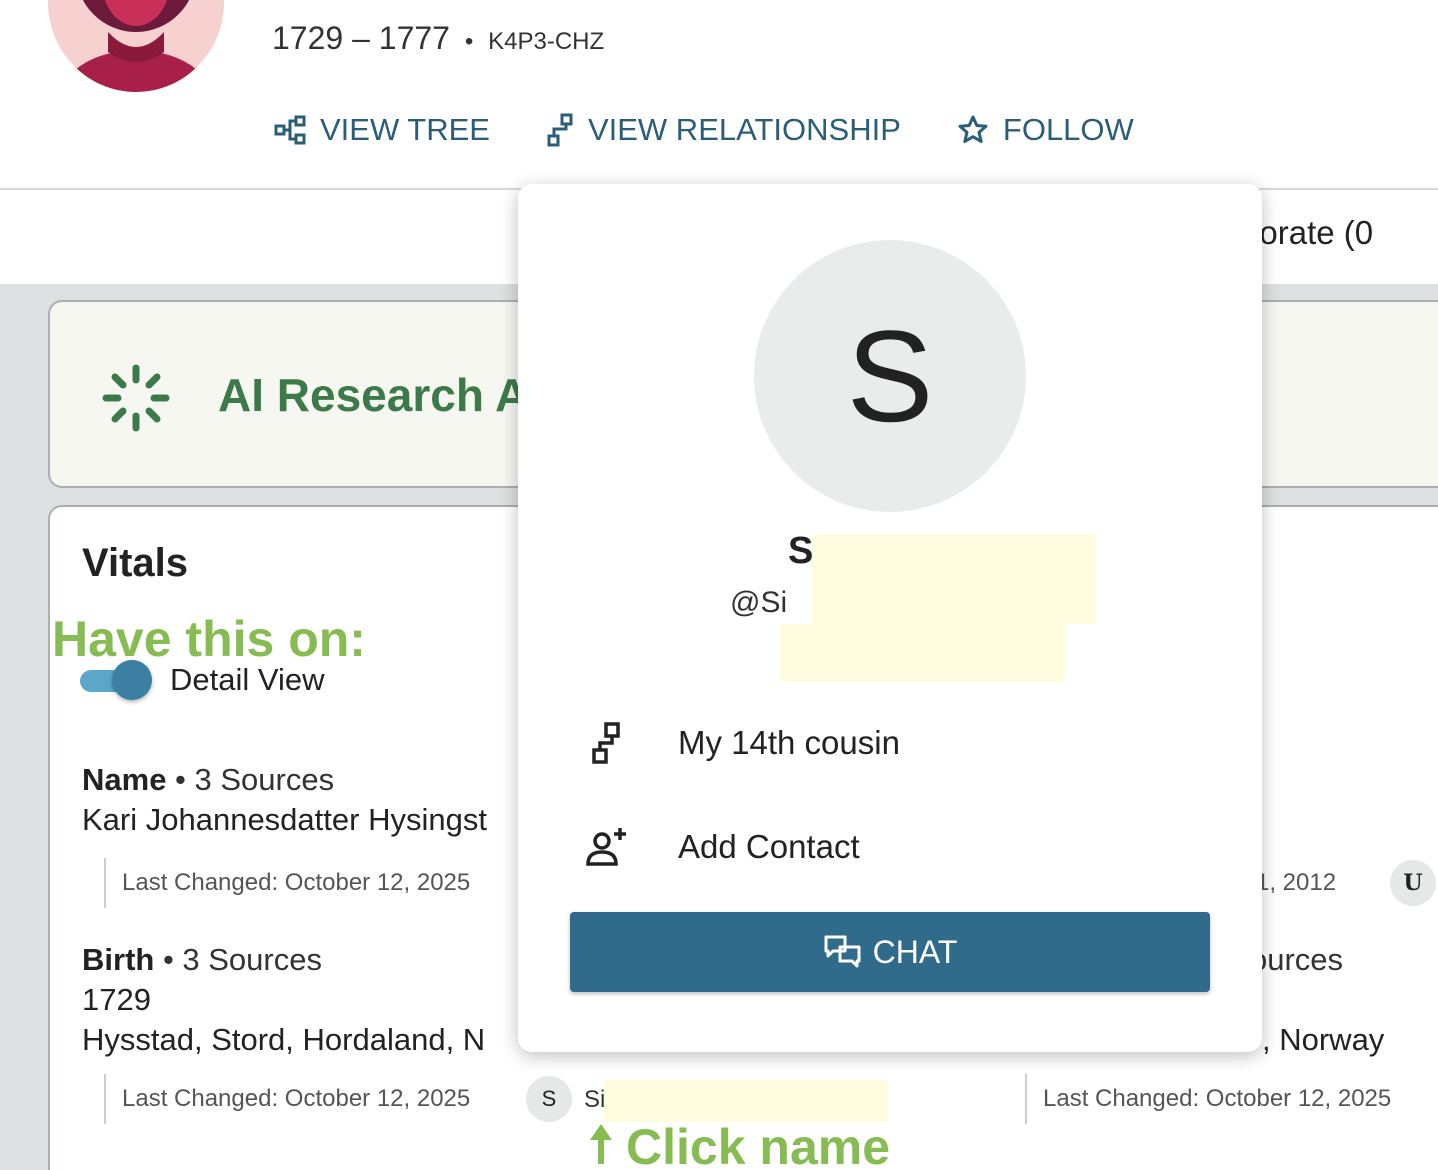  What do you see at coordinates (284, 820) in the screenshot?
I see `name-value: Kari Johannesdatter Hysingst` at bounding box center [284, 820].